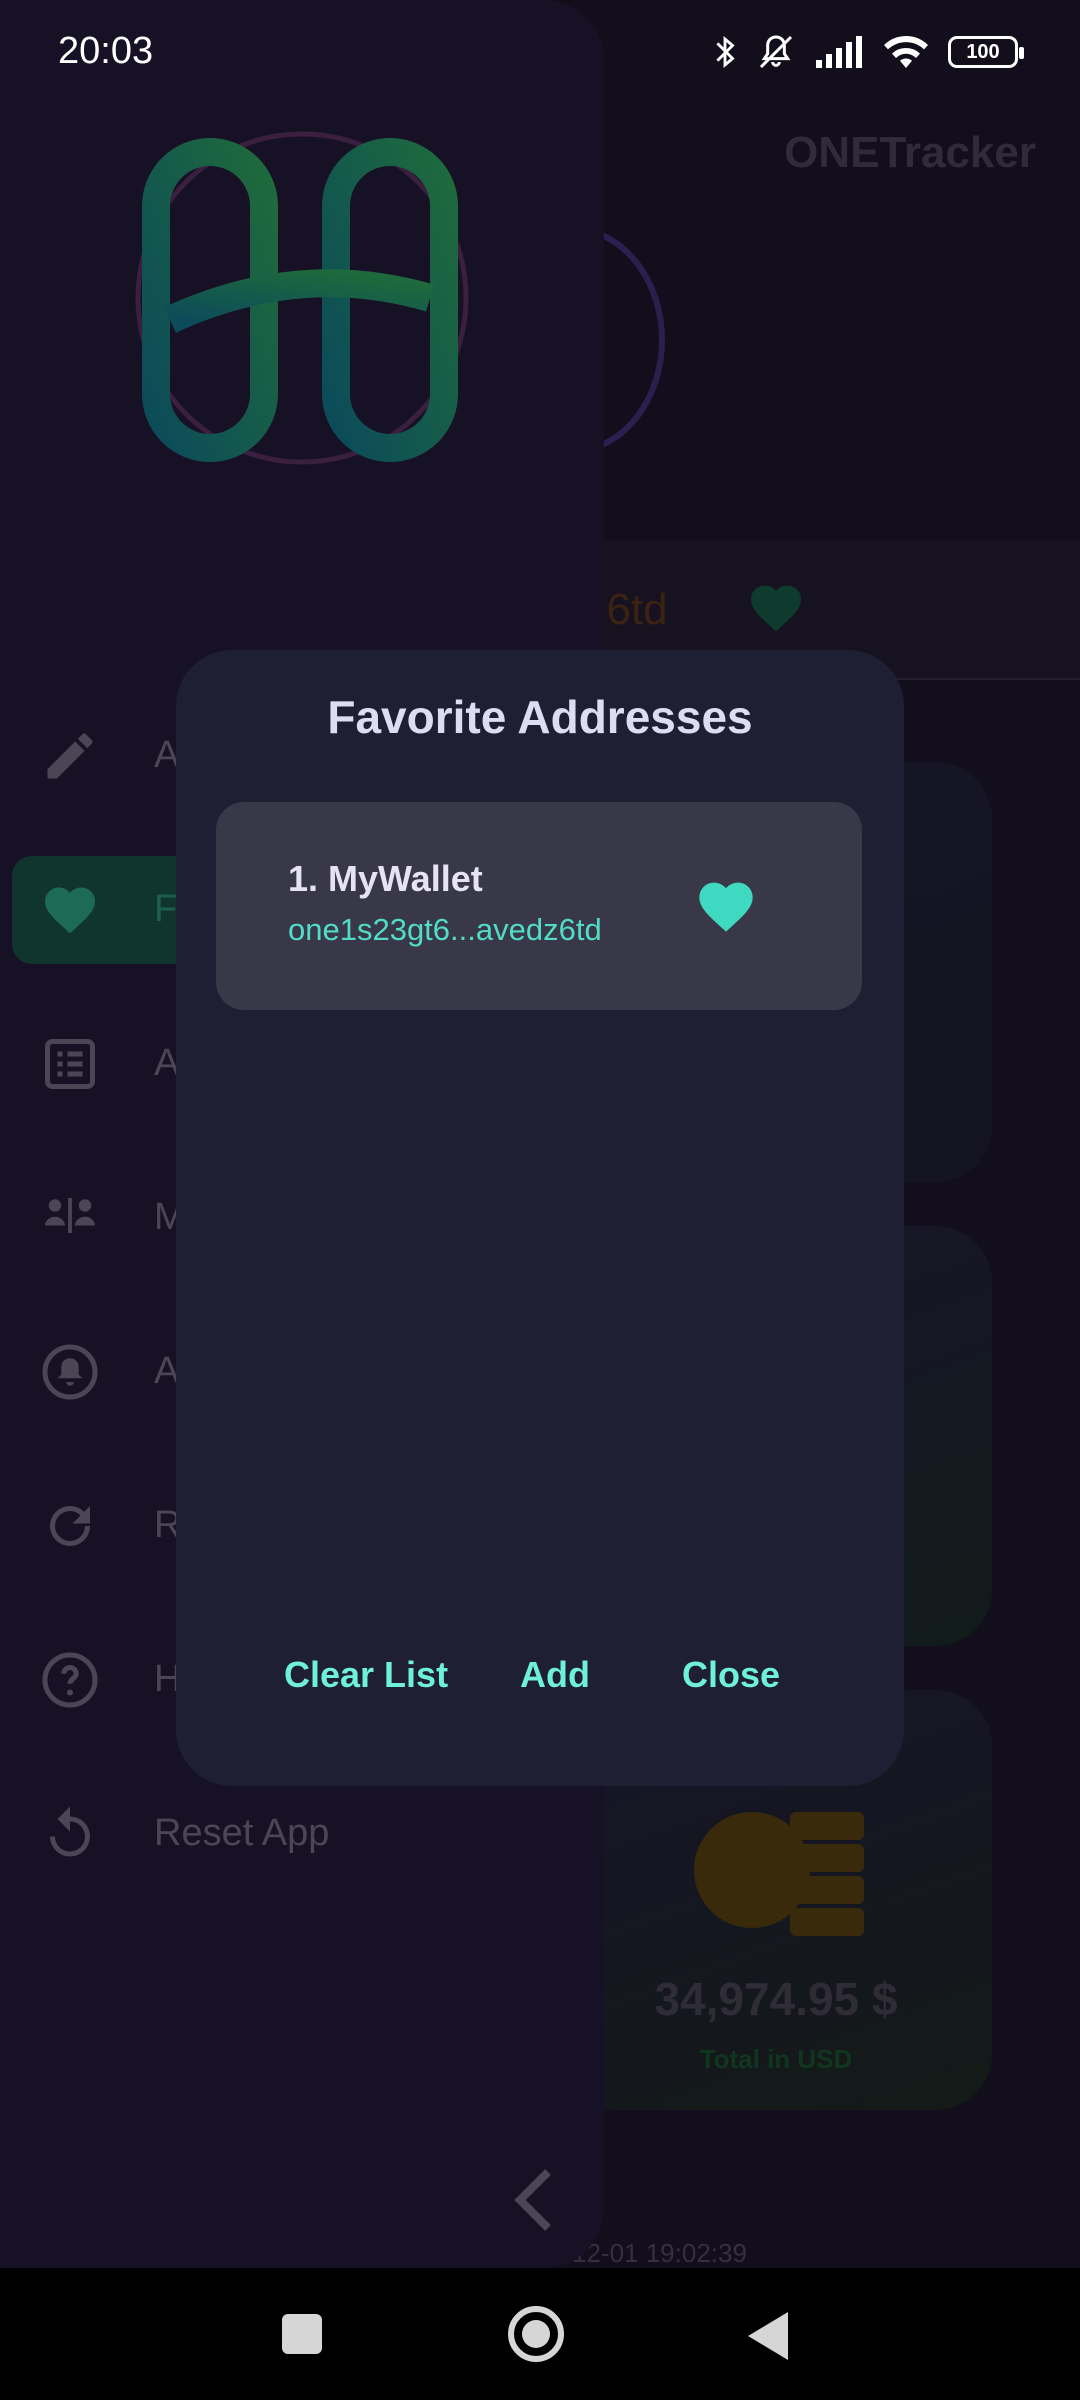  I want to click on system-navigation-bar, so click(540, 2334).